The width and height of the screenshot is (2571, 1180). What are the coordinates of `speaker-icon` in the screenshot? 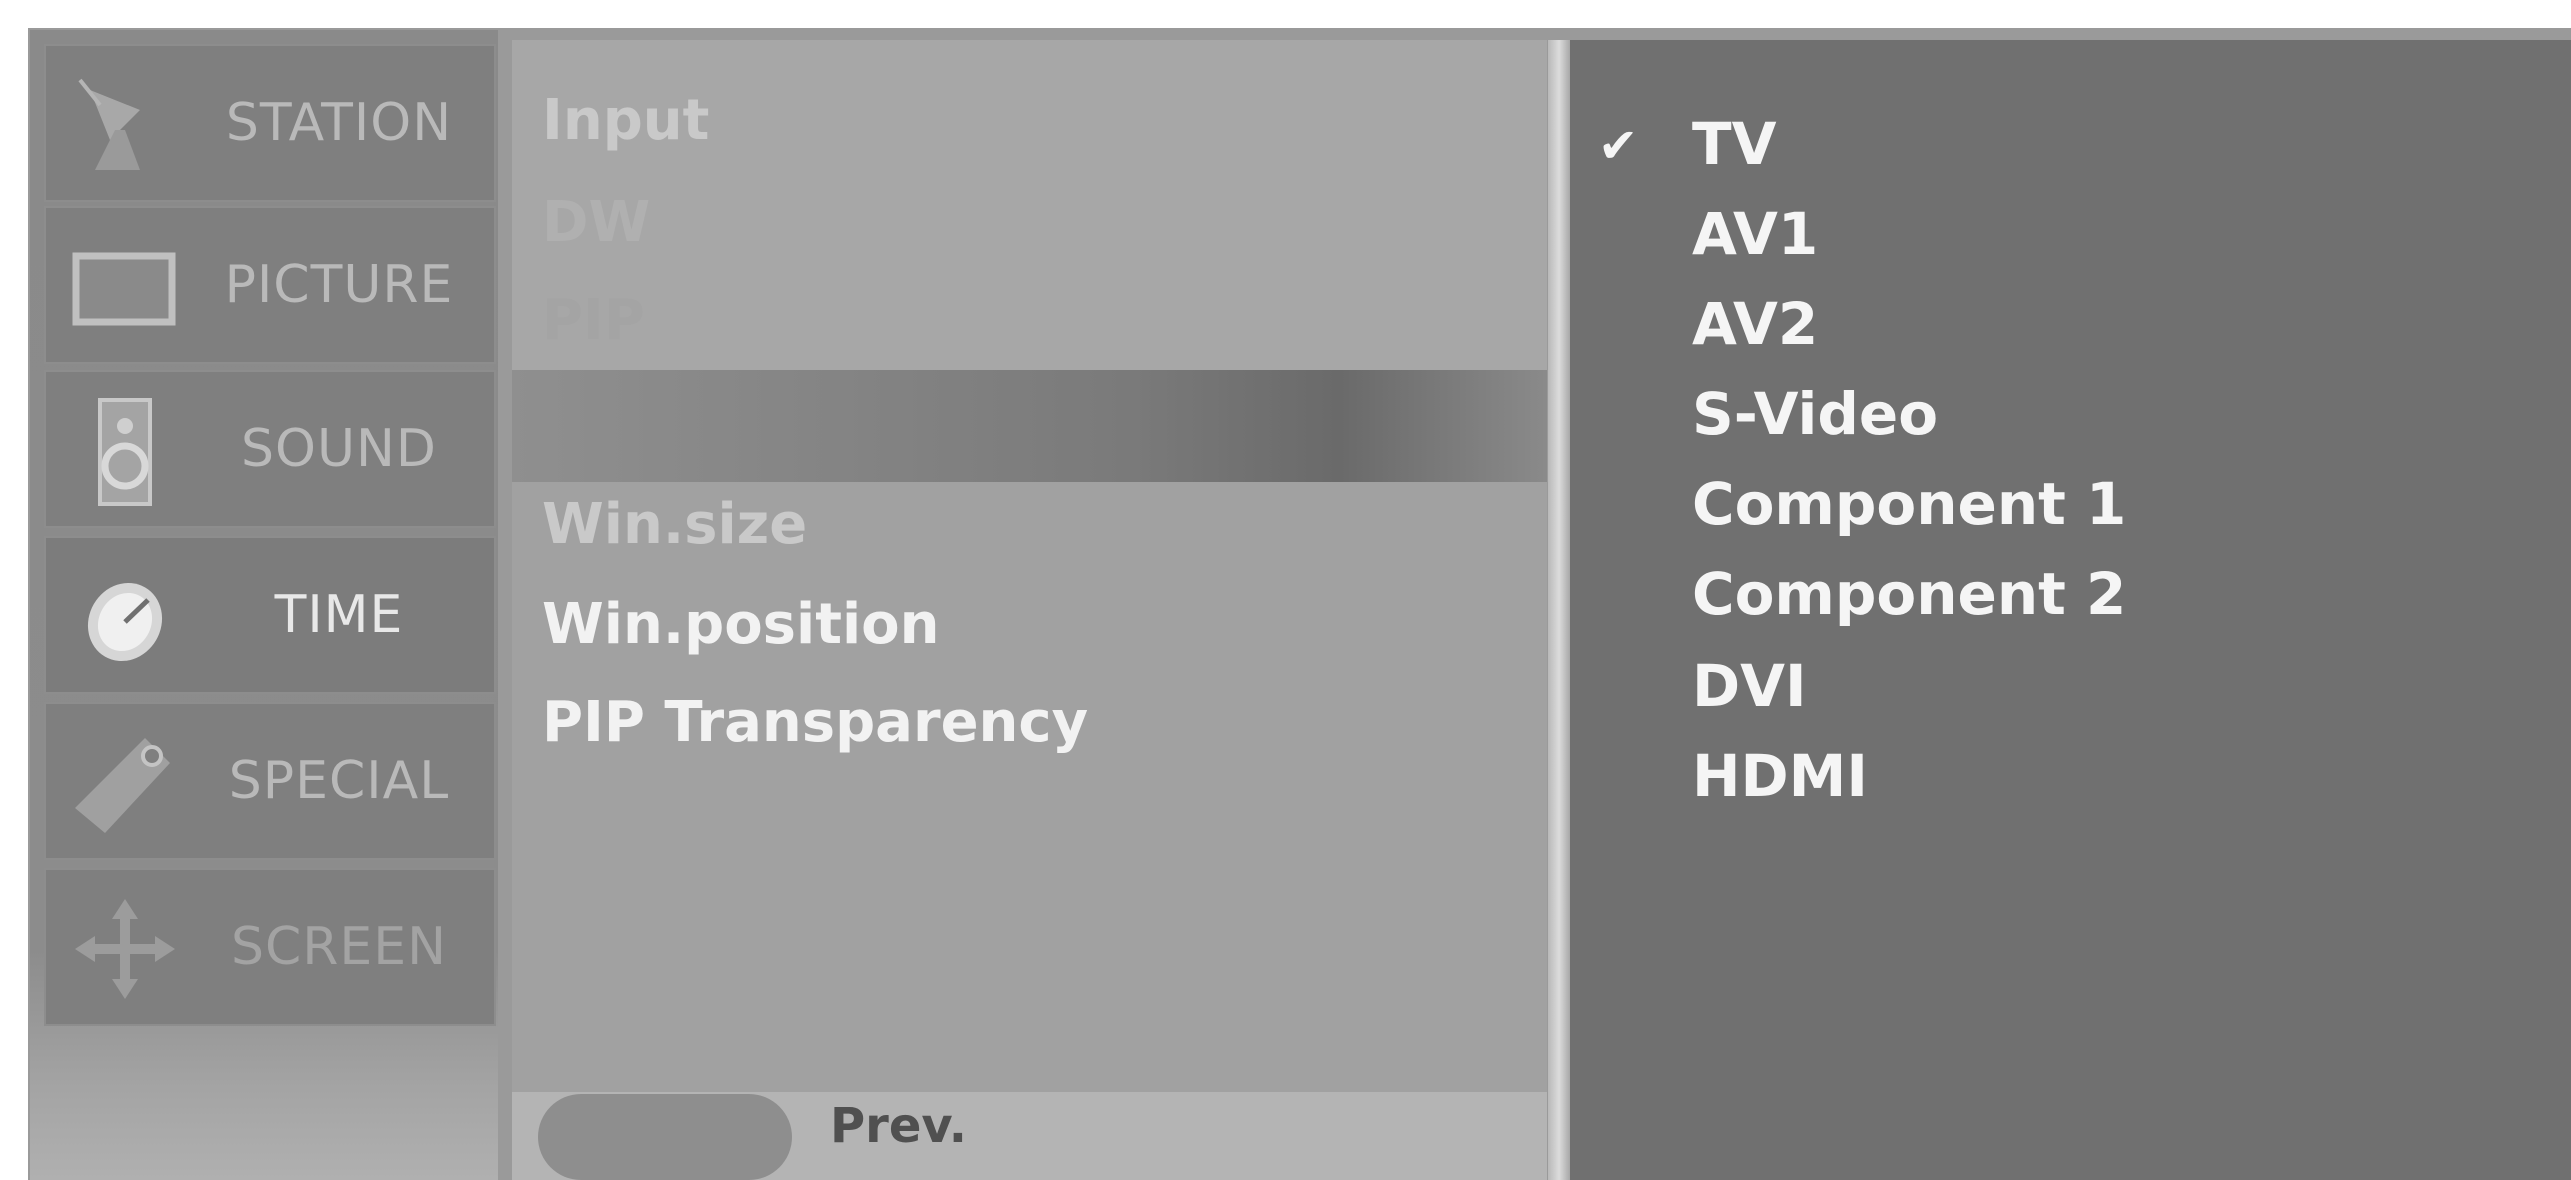 It's located at (125, 452).